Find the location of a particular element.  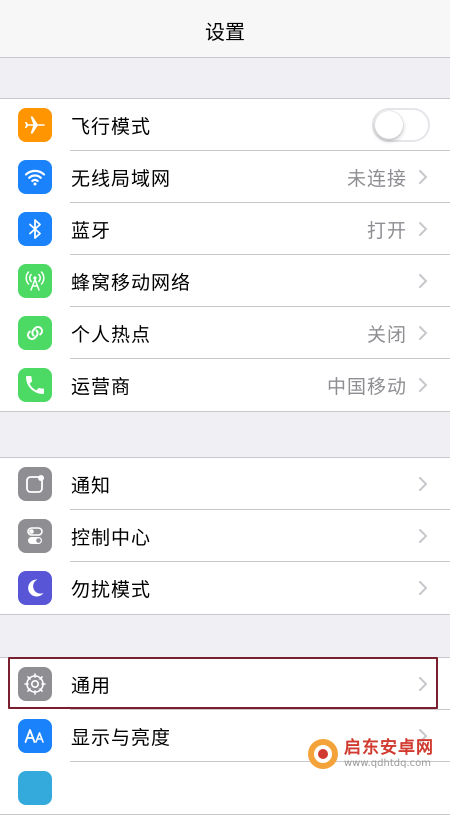

row-label: 蓝牙 is located at coordinates (91, 230).